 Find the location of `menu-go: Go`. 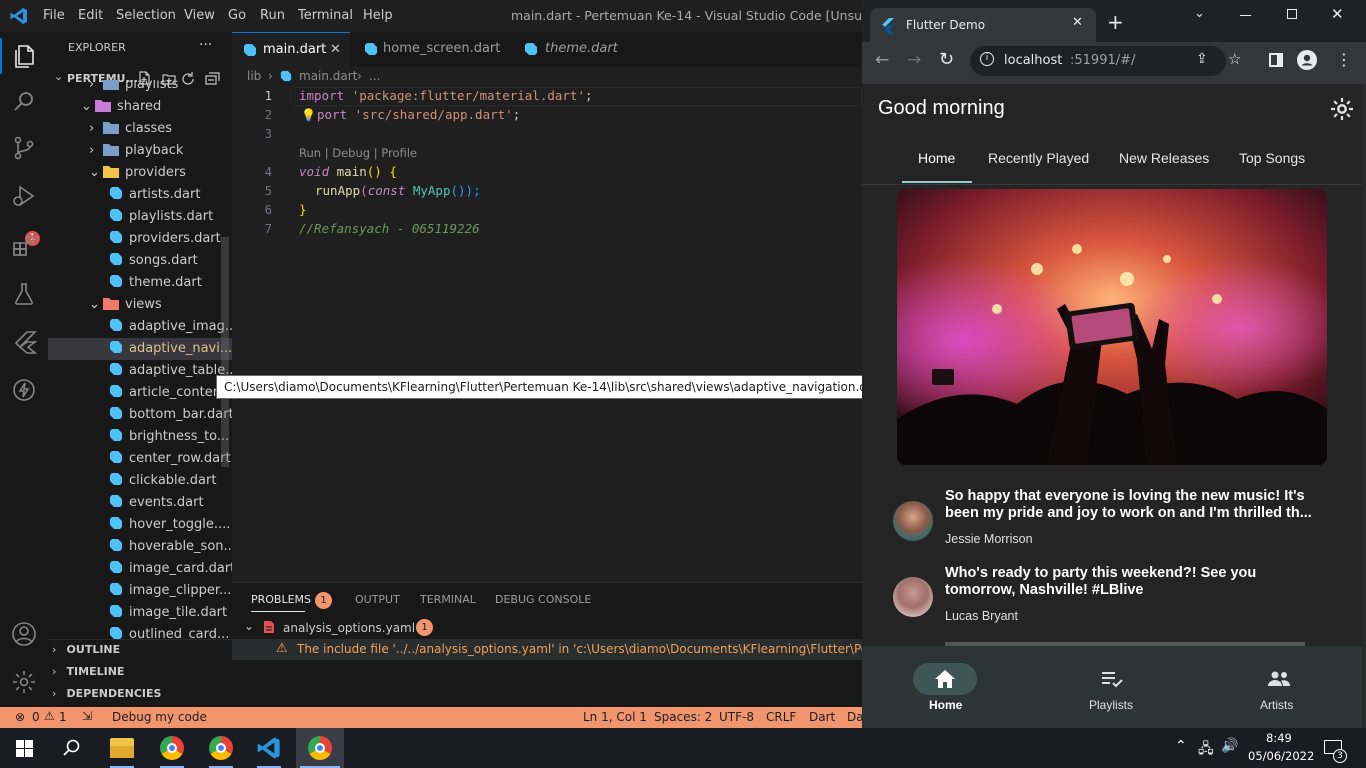

menu-go: Go is located at coordinates (237, 15).